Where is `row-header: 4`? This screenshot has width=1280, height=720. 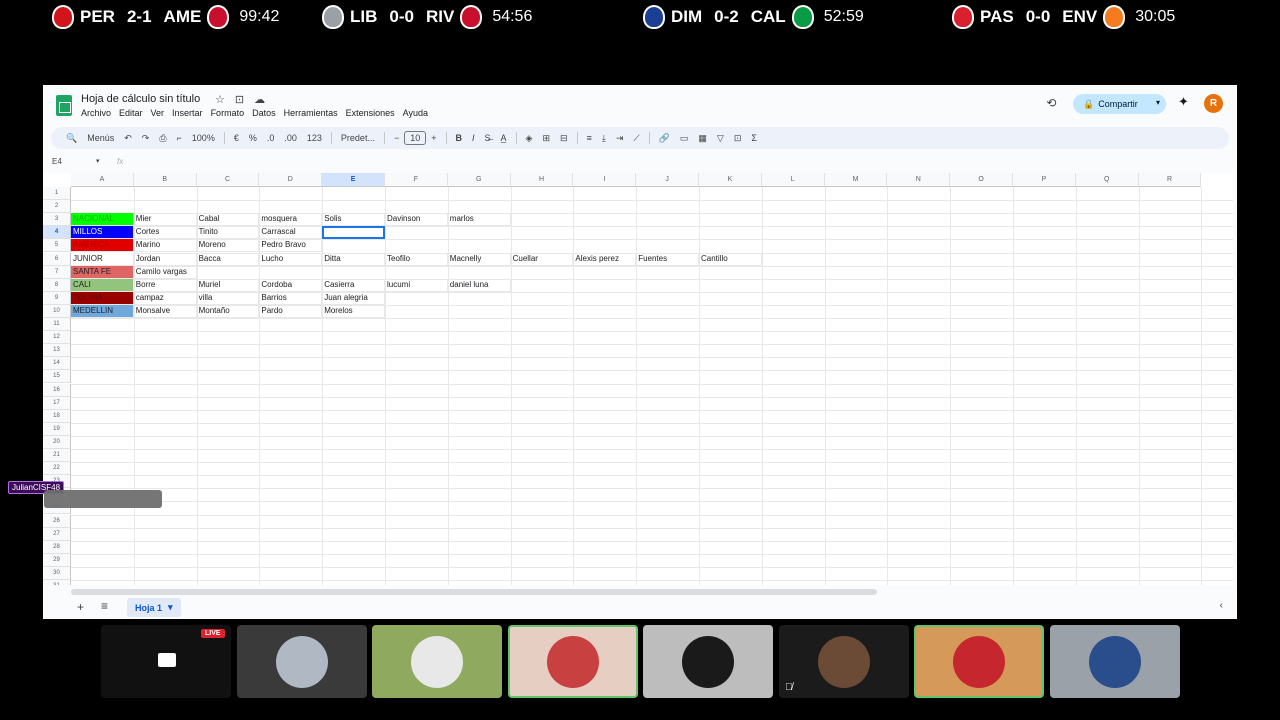 row-header: 4 is located at coordinates (57, 233).